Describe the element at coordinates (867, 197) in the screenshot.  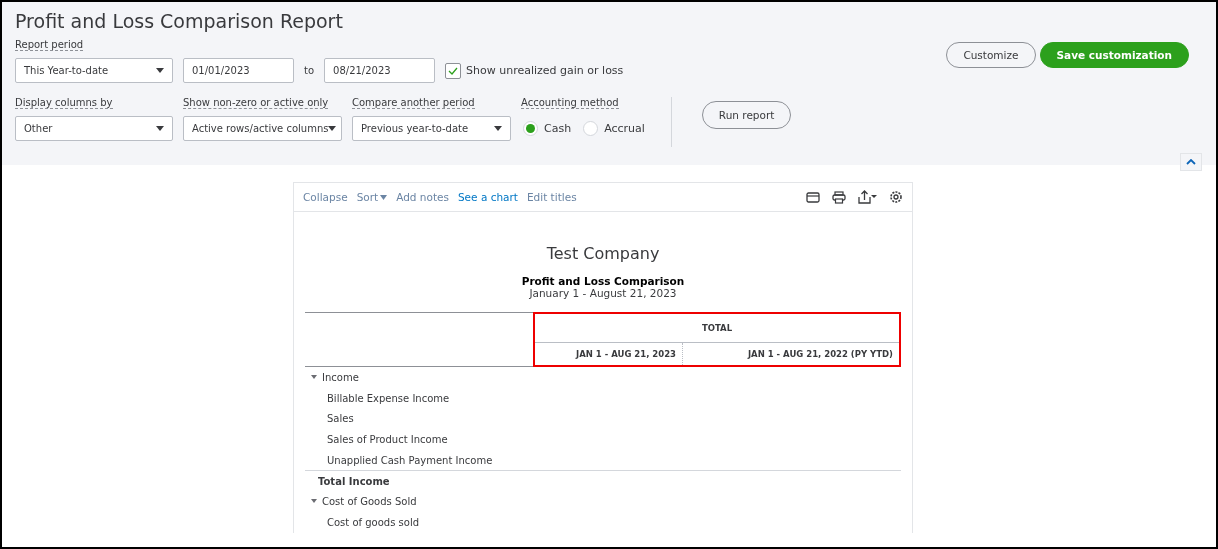
I see `export-icon` at that location.